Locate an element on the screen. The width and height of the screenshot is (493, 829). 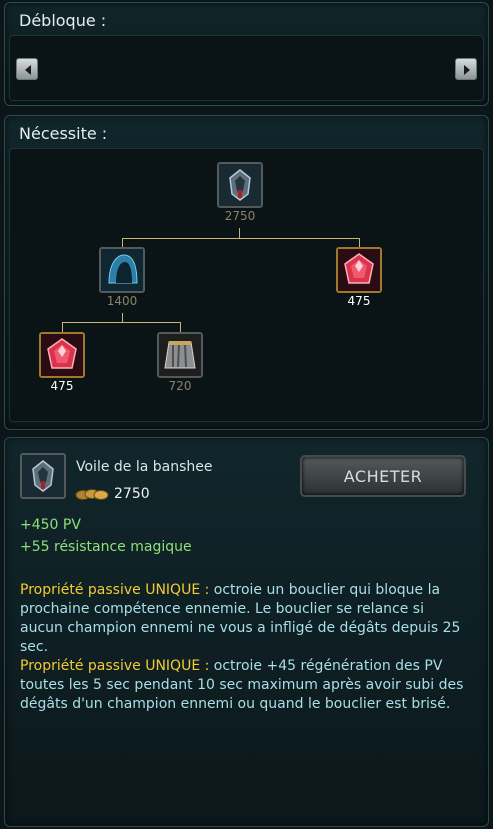
item-cost: 1400 is located at coordinates (122, 301).